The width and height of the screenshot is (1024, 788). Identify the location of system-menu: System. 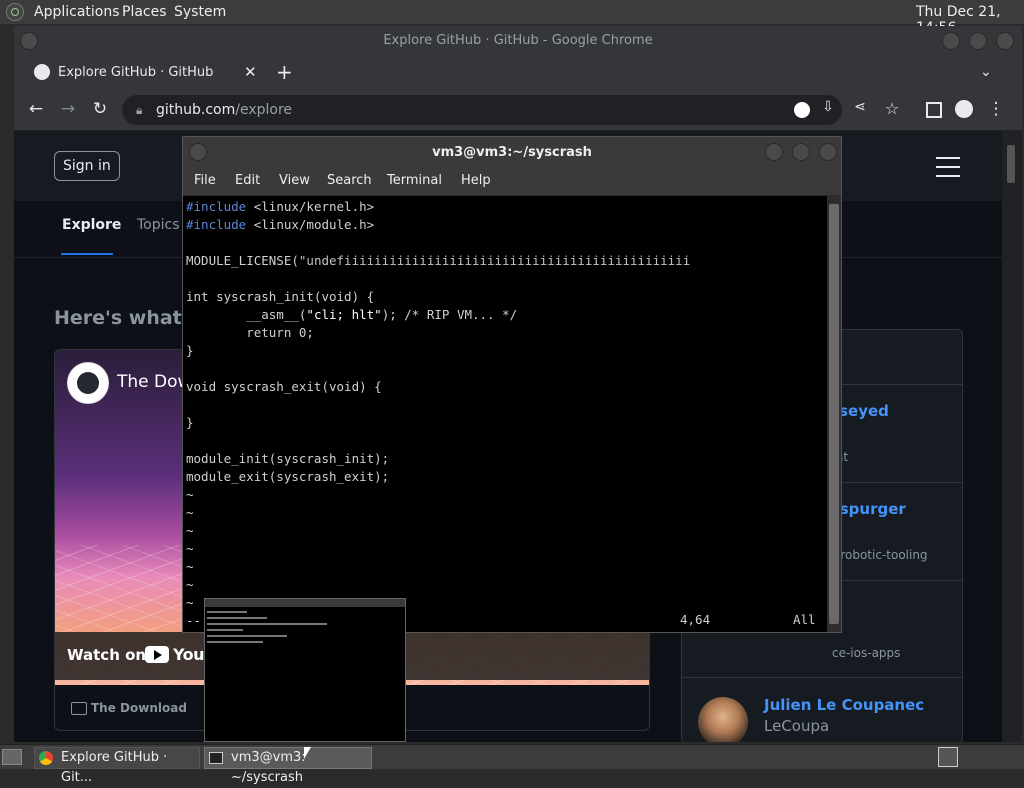
(200, 12).